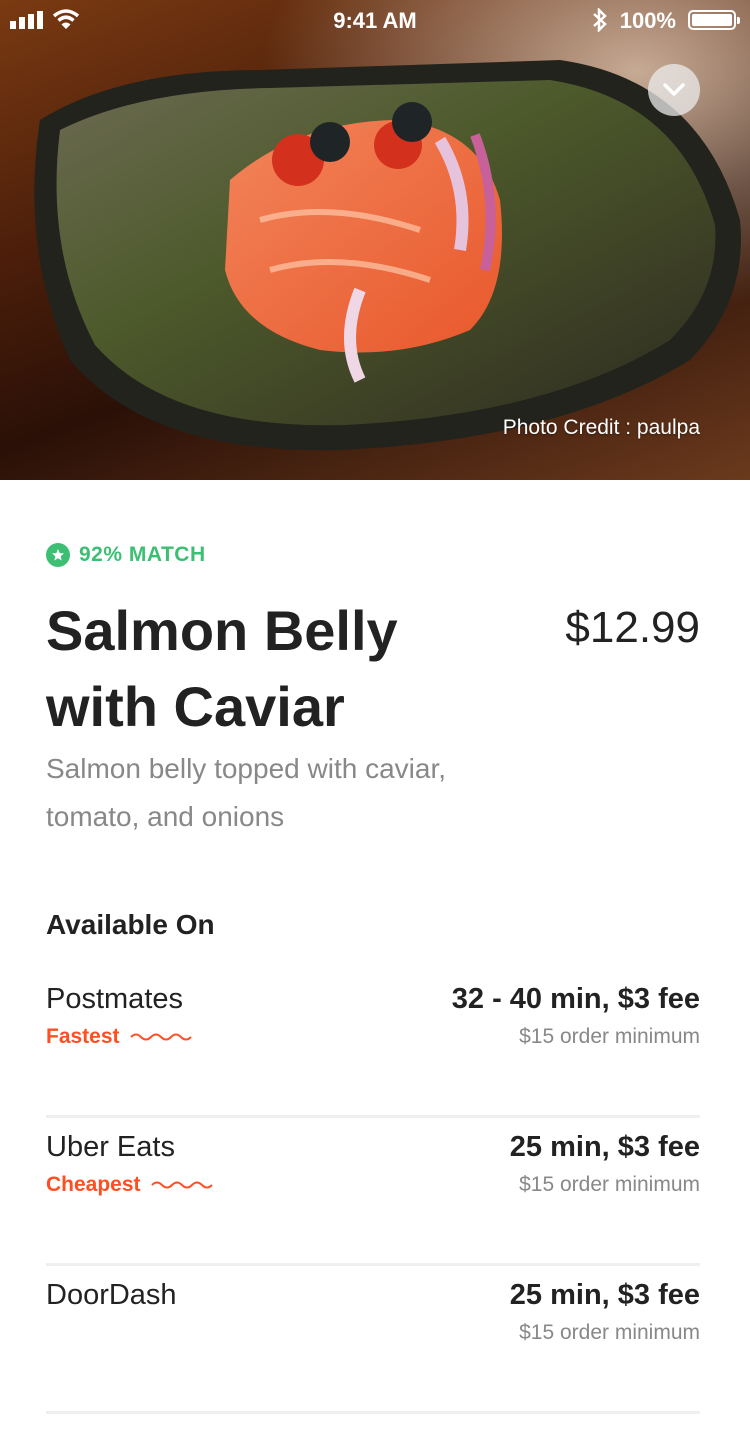 This screenshot has width=750, height=1438. I want to click on service-tag-label: Fastest, so click(83, 1036).